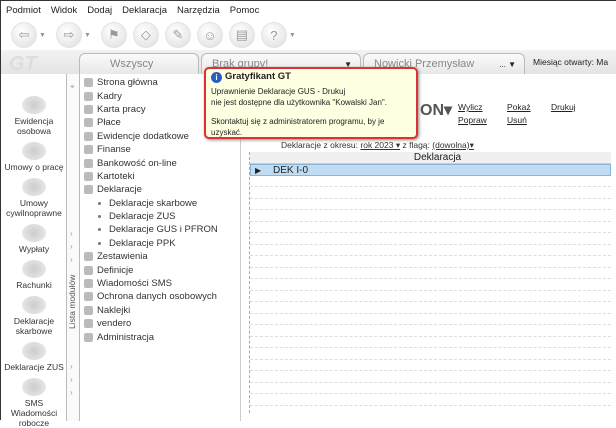 This screenshot has height=428, width=616. What do you see at coordinates (126, 337) in the screenshot?
I see `tree-item-label: Administracja` at bounding box center [126, 337].